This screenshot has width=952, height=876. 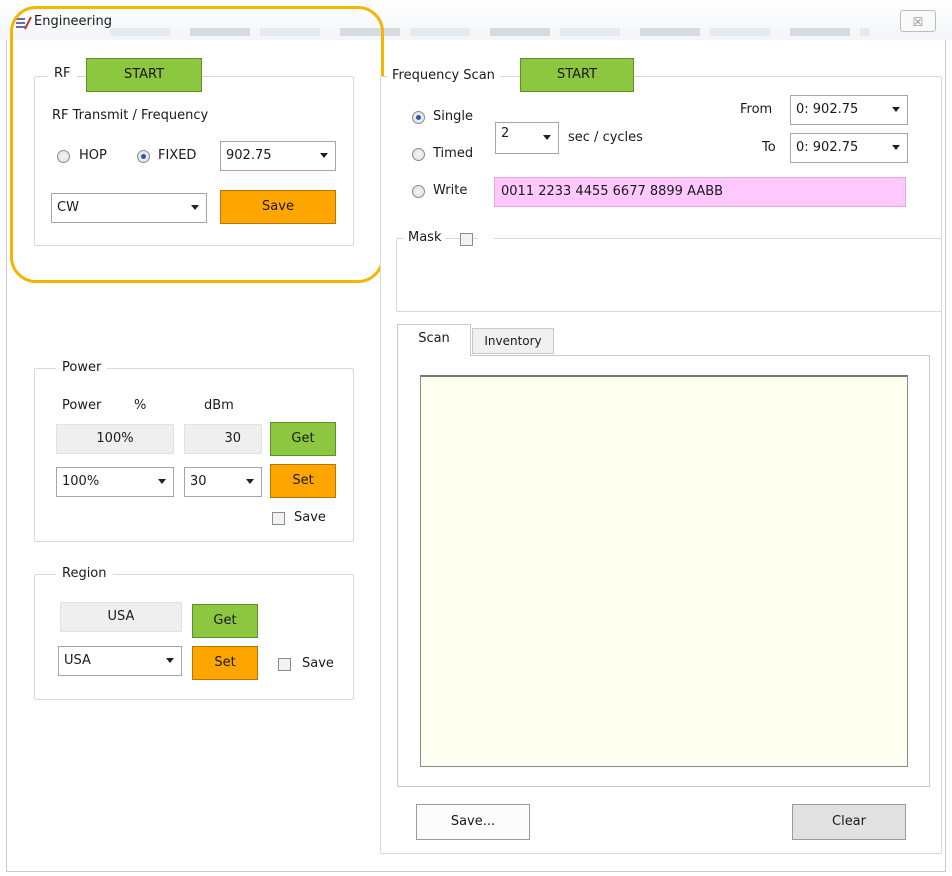 What do you see at coordinates (129, 208) in the screenshot?
I see `modulation-select: CW` at bounding box center [129, 208].